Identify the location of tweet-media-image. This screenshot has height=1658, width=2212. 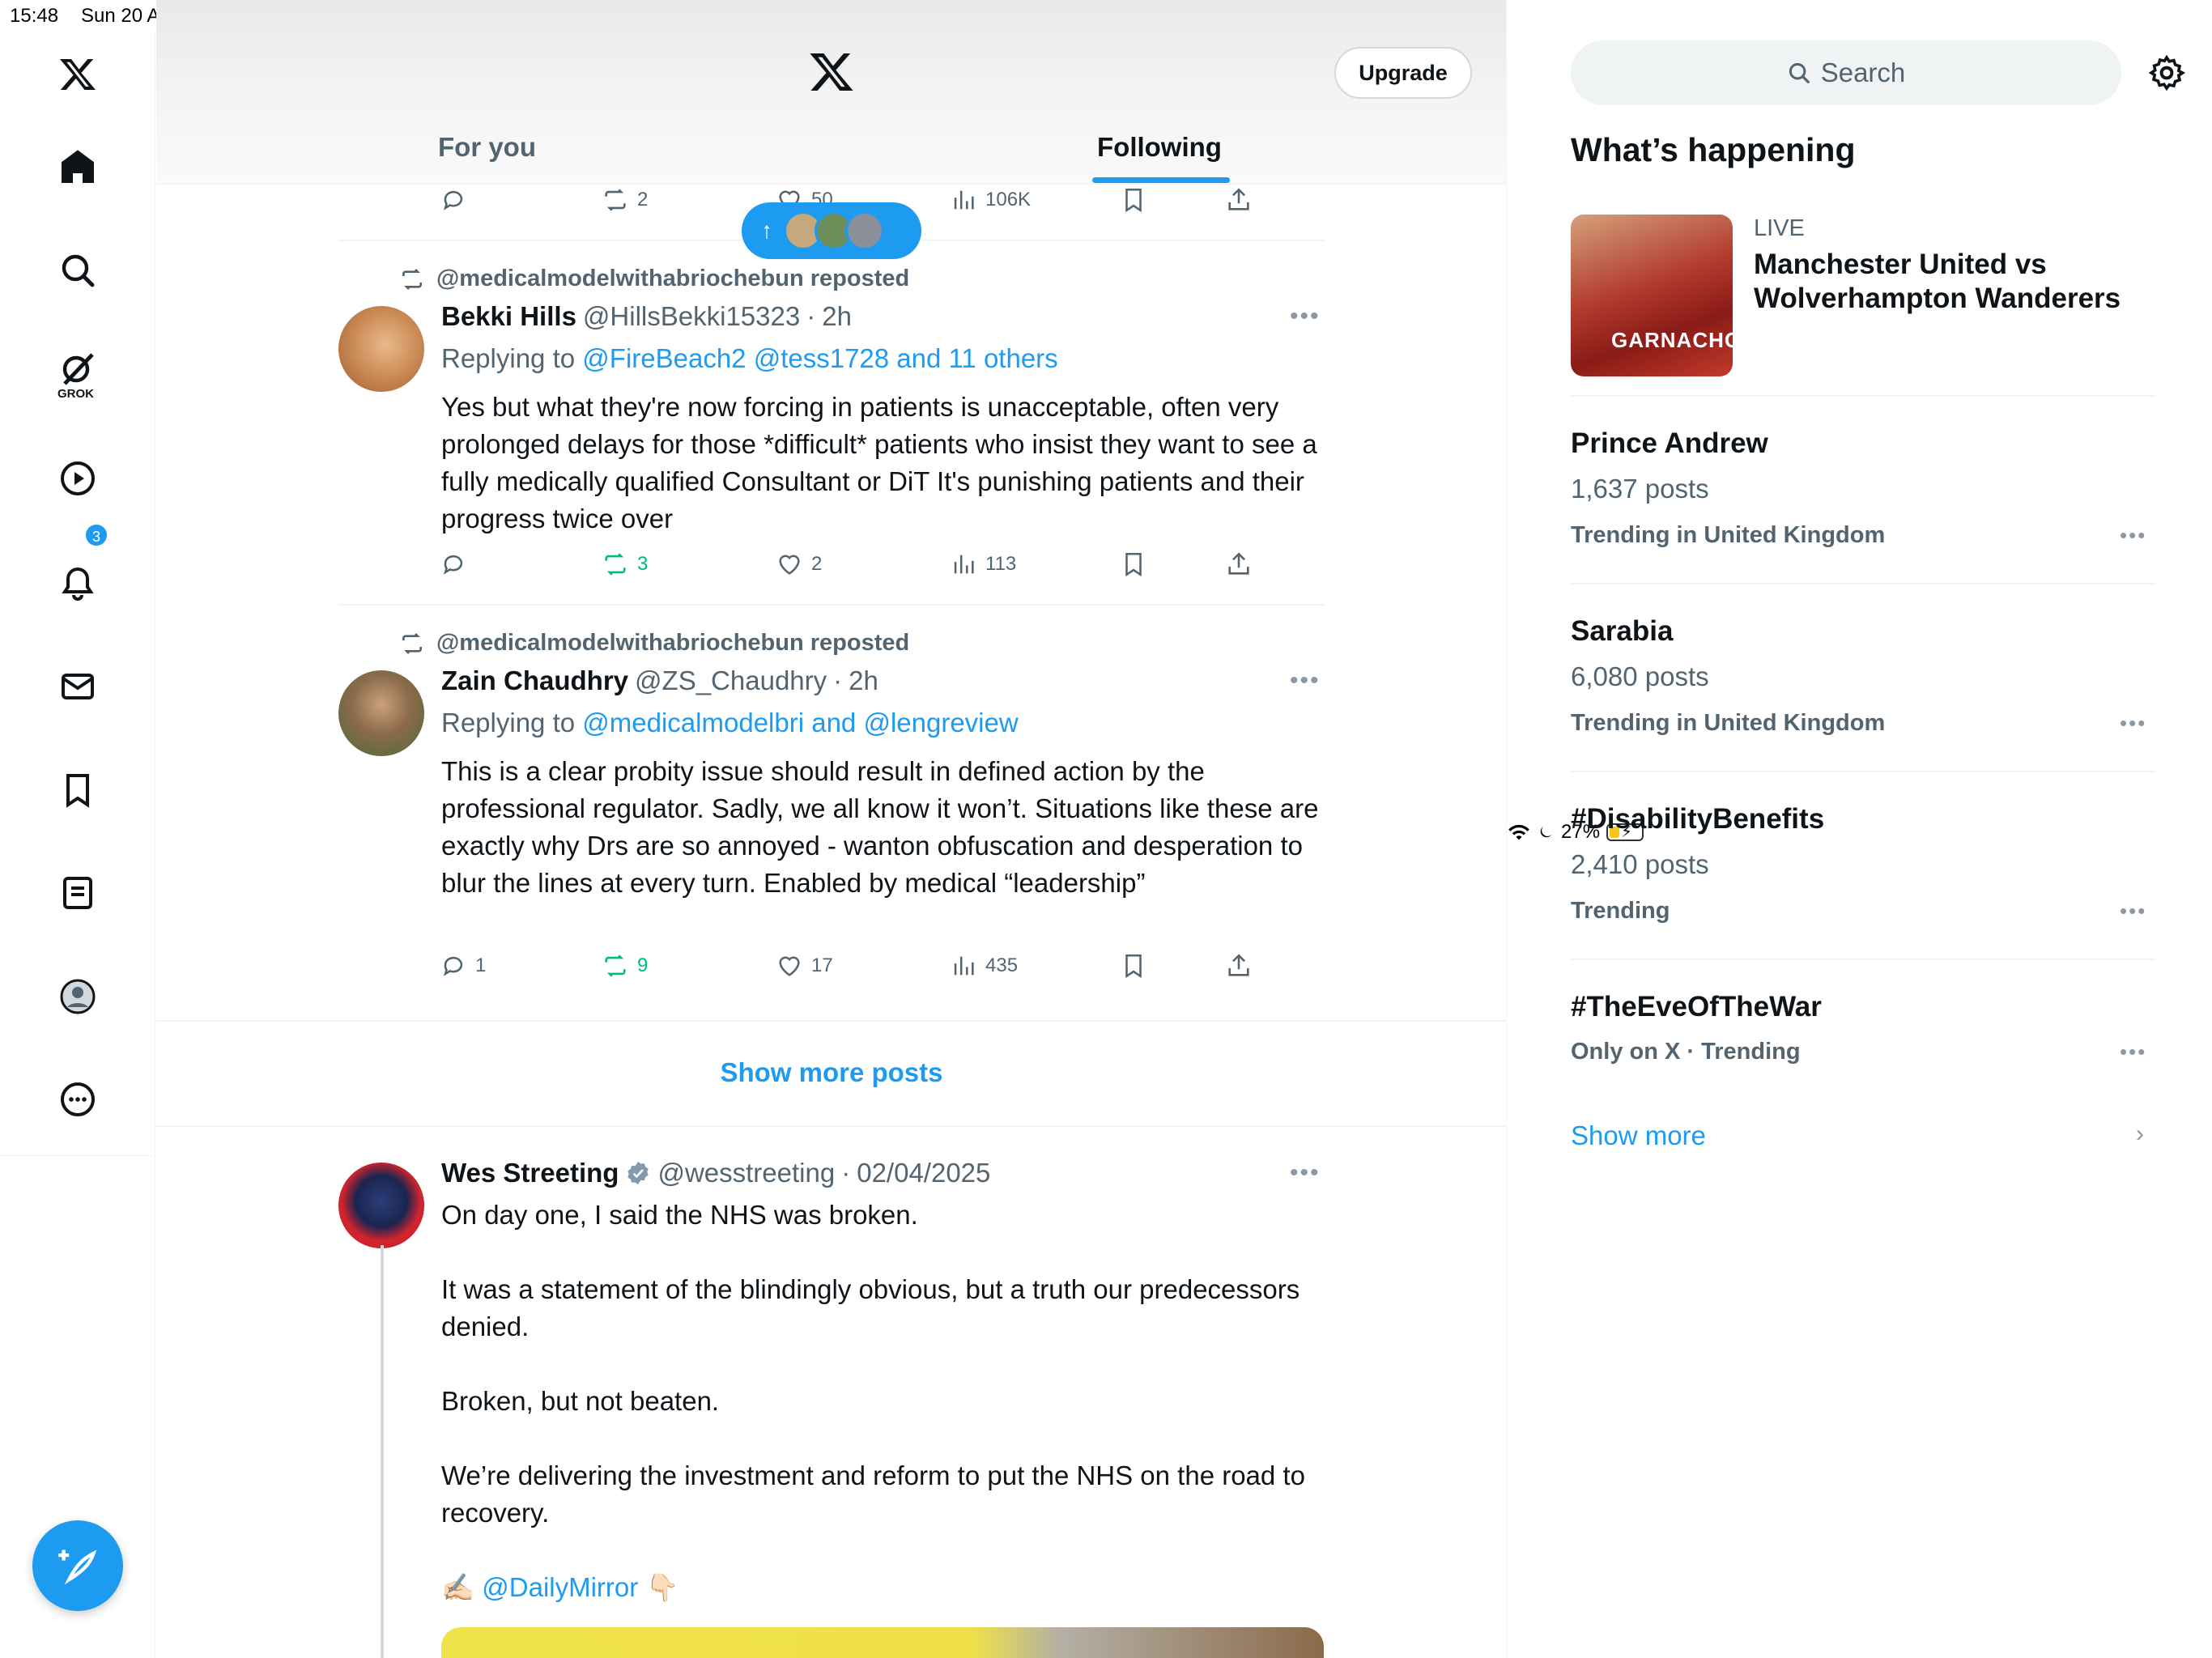
(883, 1642).